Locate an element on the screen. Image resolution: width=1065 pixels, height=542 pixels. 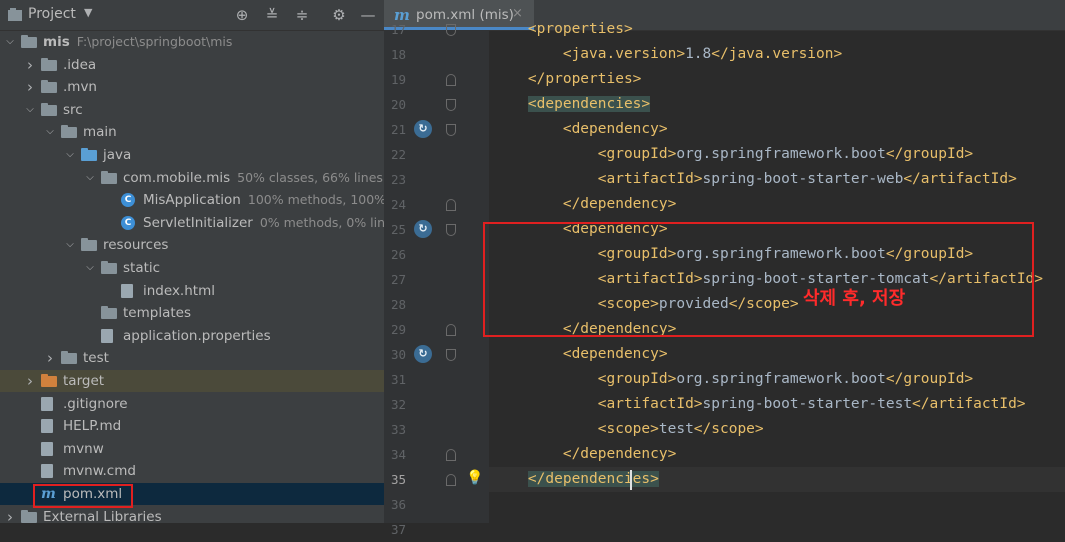
code-line: </dependencies> is located at coordinates (777, 479).